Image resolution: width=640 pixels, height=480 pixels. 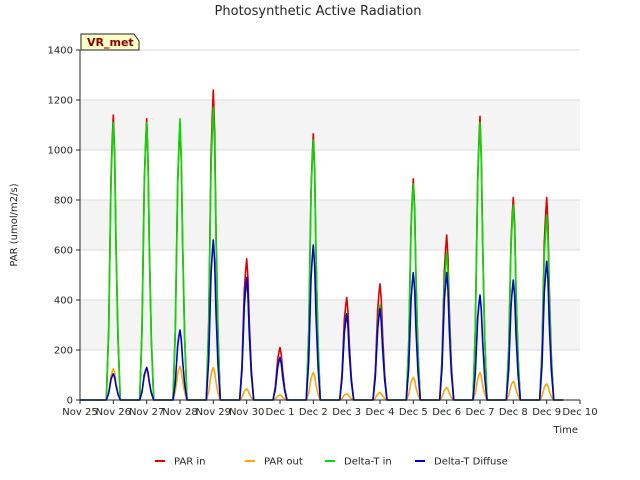 What do you see at coordinates (283, 462) in the screenshot?
I see `legend-label: PAR out` at bounding box center [283, 462].